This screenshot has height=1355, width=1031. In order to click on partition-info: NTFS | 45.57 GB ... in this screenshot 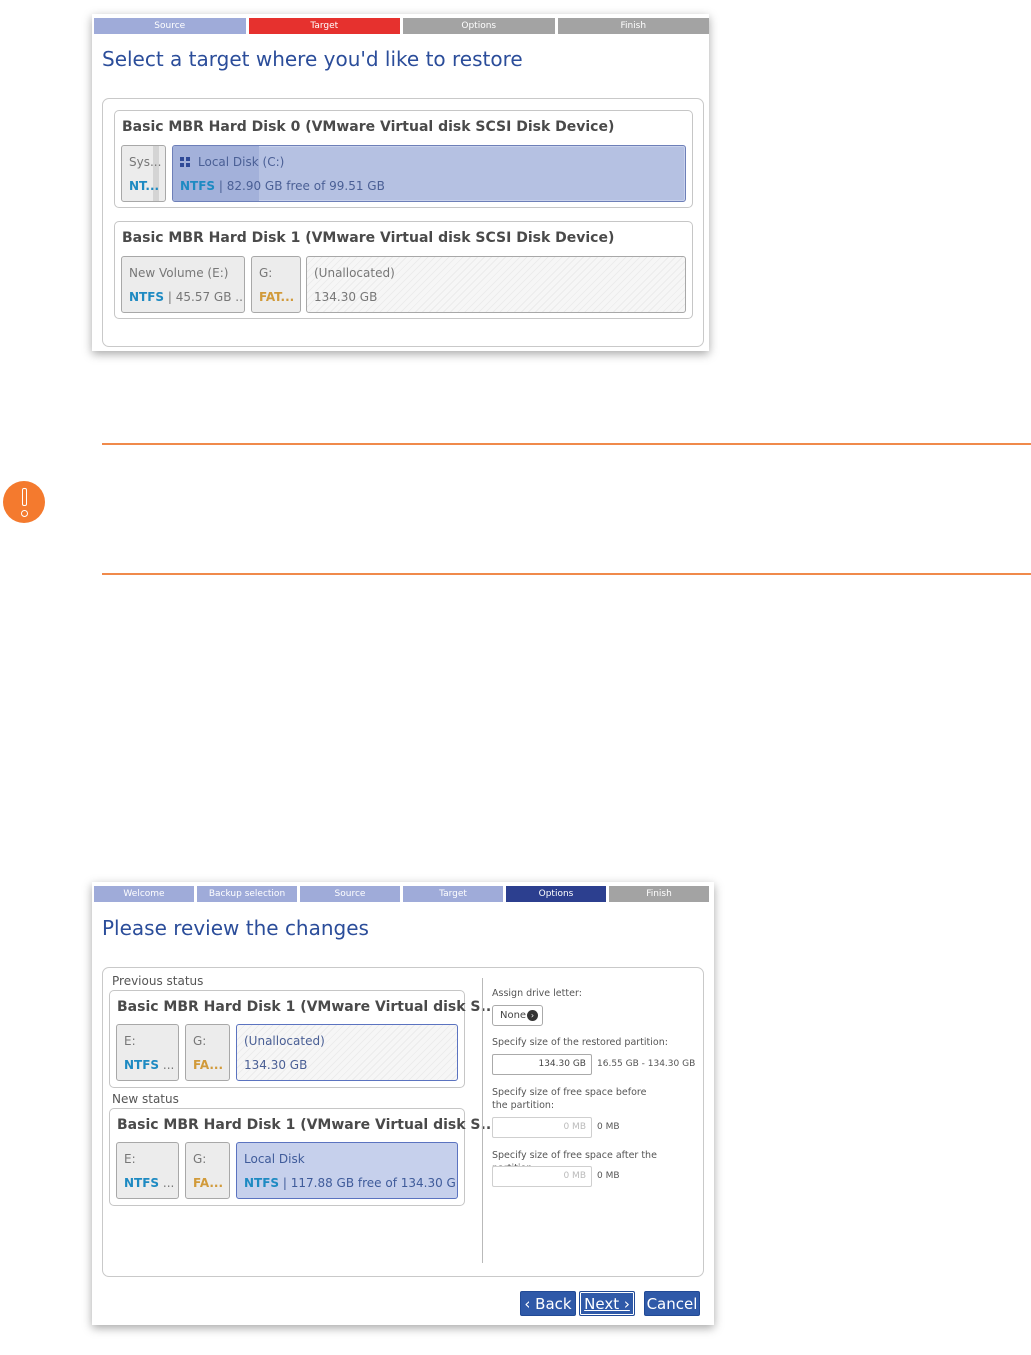, I will do `click(187, 297)`.